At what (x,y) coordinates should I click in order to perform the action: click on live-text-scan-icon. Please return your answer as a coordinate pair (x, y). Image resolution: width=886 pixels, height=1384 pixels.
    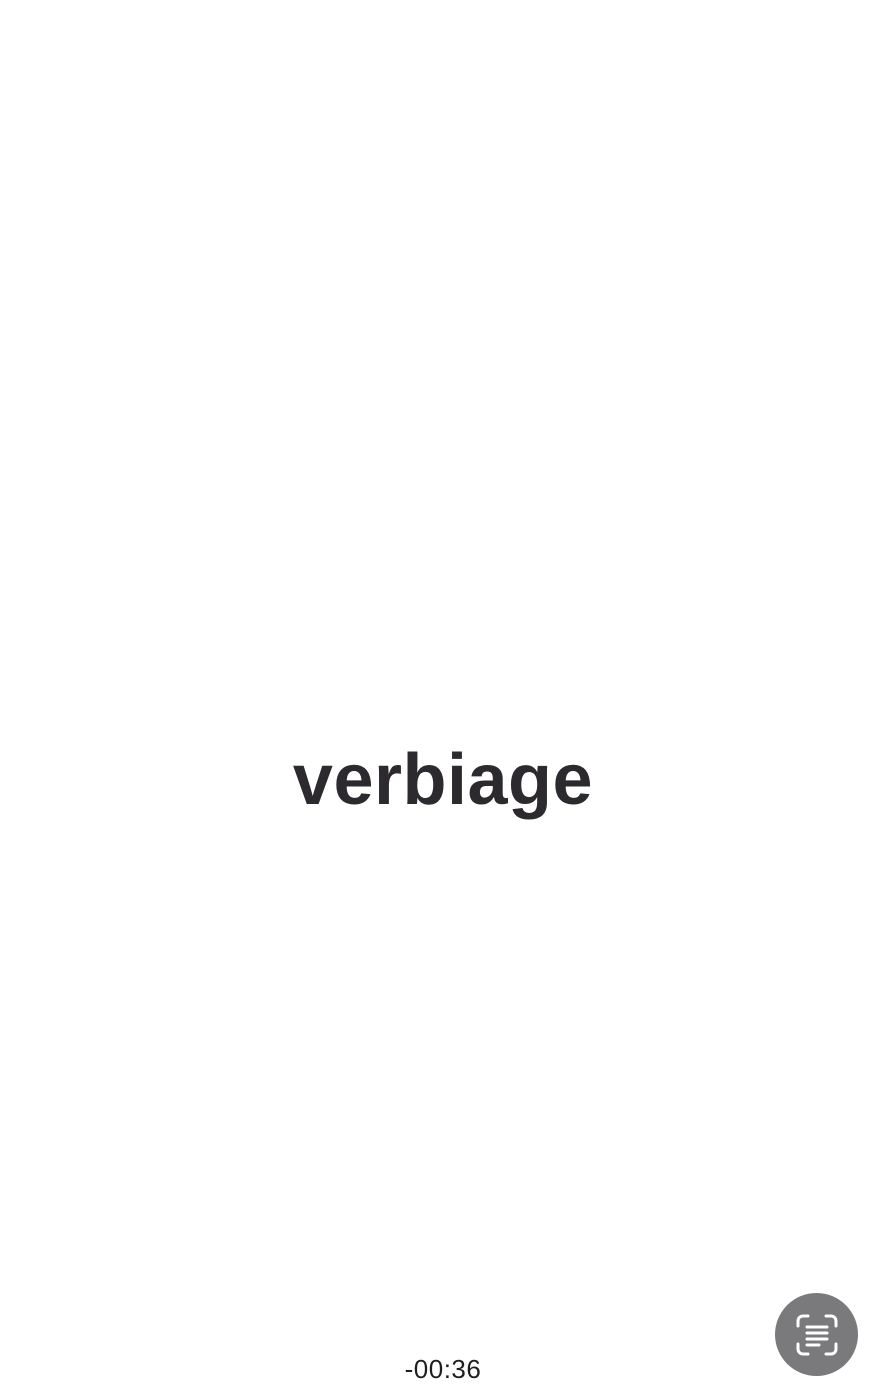
    Looking at the image, I should click on (817, 1335).